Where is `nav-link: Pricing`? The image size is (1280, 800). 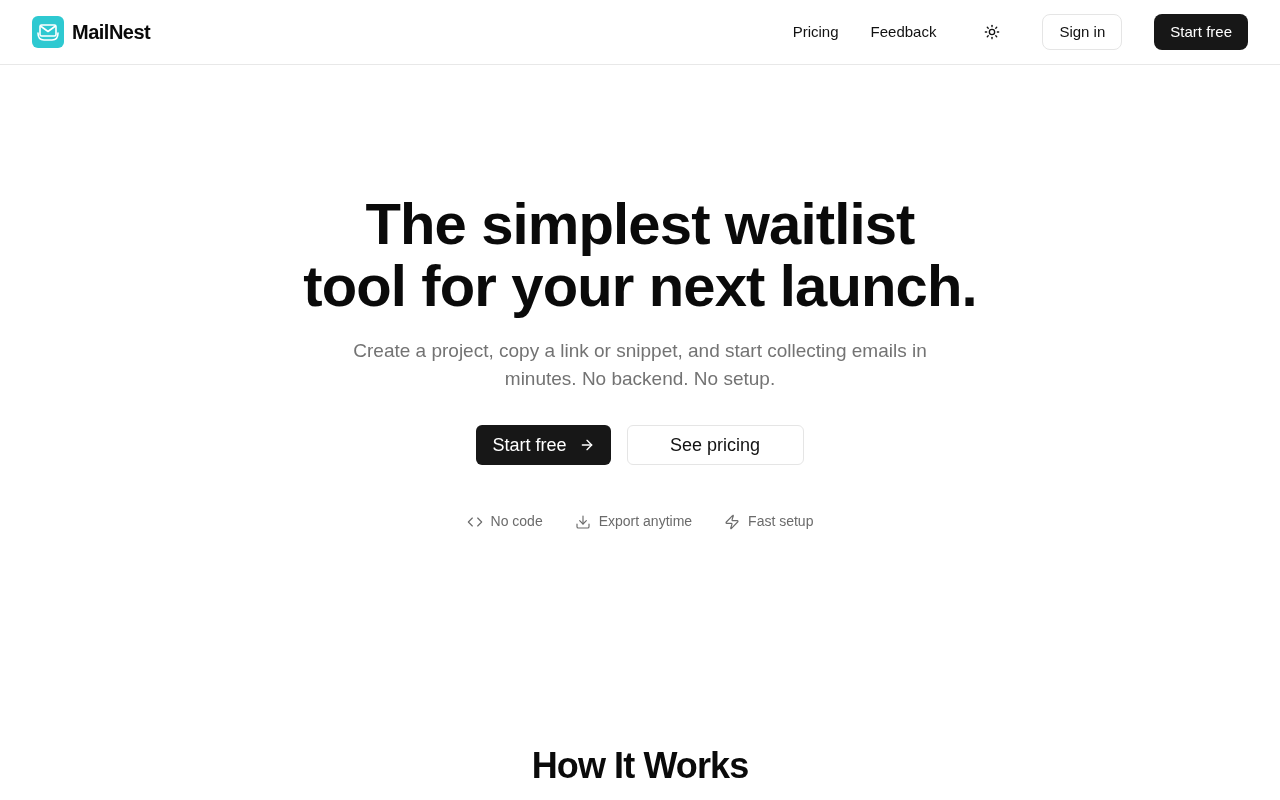 nav-link: Pricing is located at coordinates (815, 32).